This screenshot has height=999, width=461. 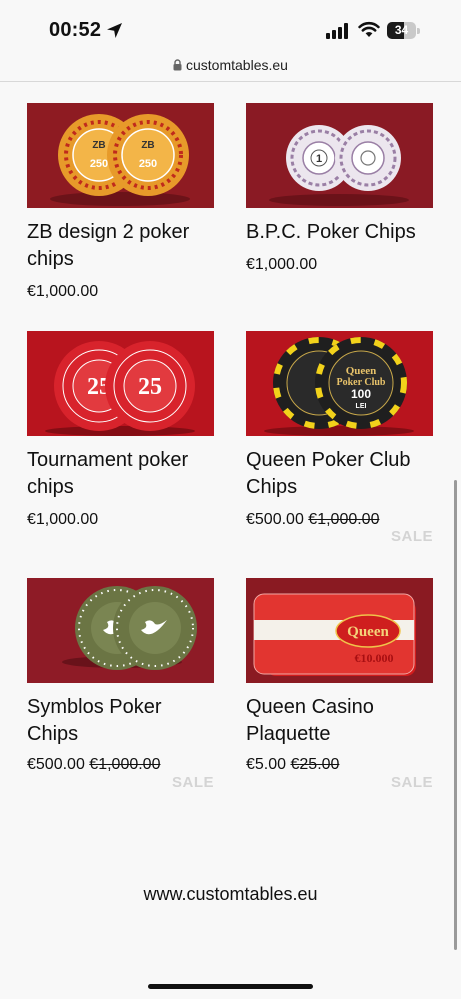 I want to click on scrollbar, so click(x=455, y=715).